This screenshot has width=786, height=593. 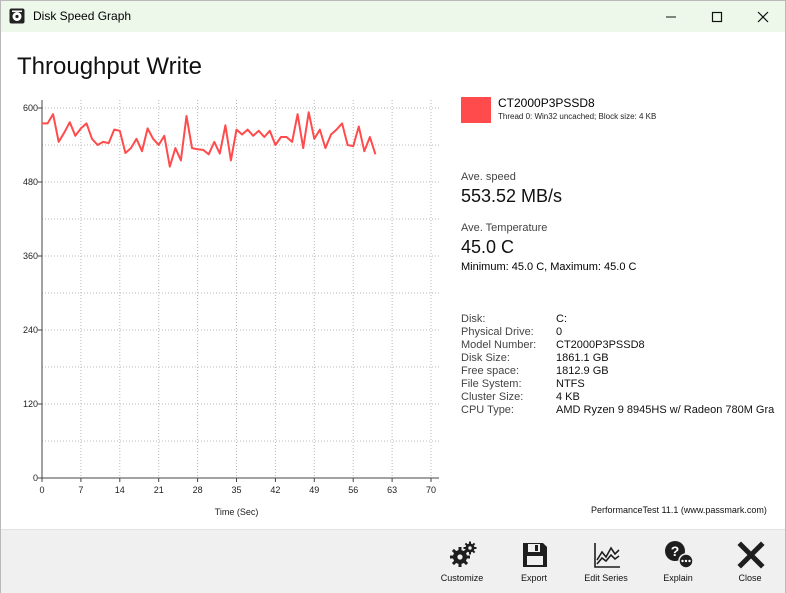 I want to click on maximize-icon, so click(x=717, y=16).